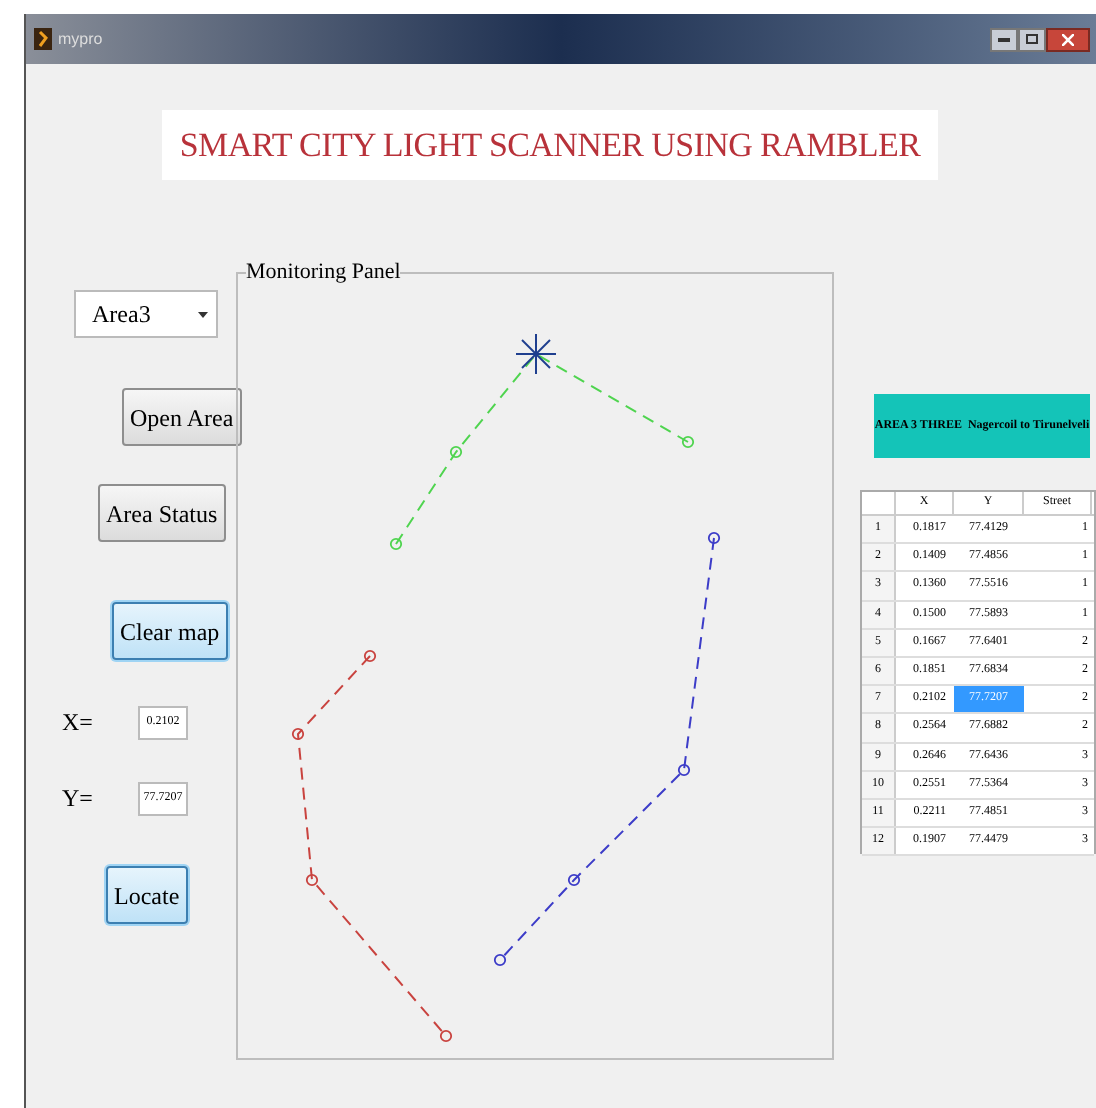 The image size is (1096, 1108). What do you see at coordinates (550, 145) in the screenshot?
I see `title-banner: SMART CITY LIGHT SCANNER USING RAMBLER` at bounding box center [550, 145].